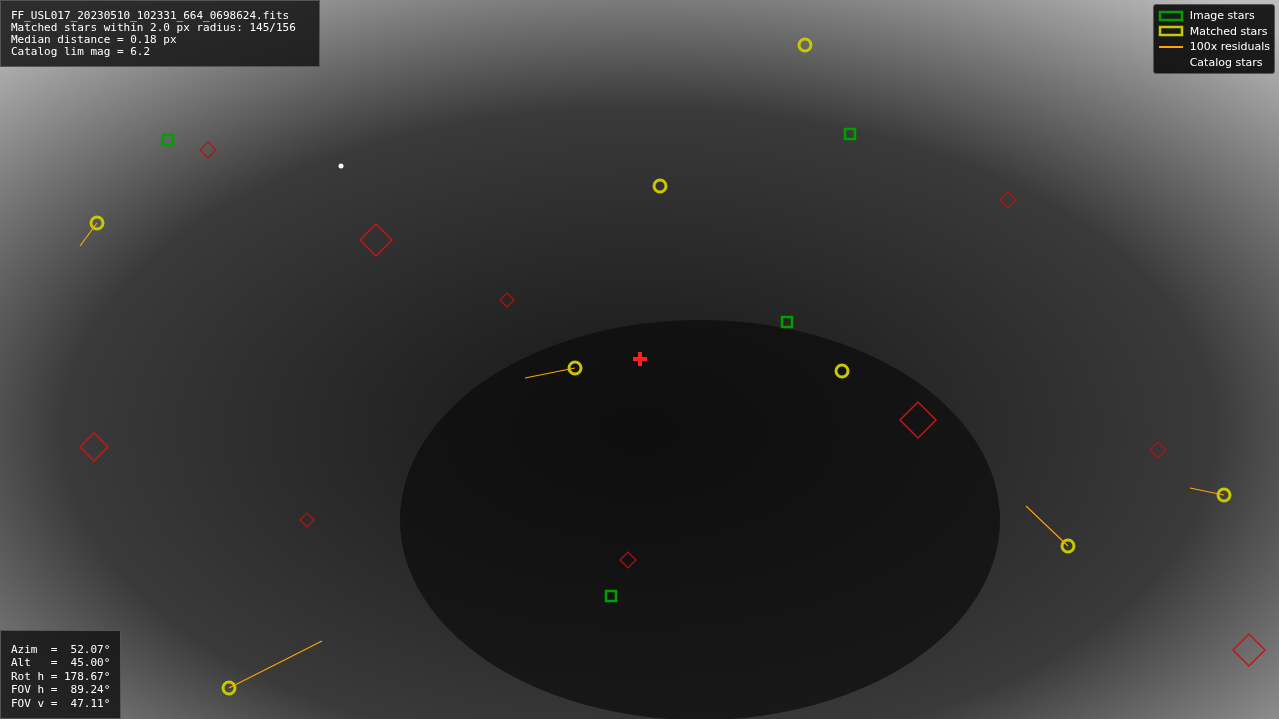 This screenshot has width=1279, height=719. Describe the element at coordinates (61, 690) in the screenshot. I see `pointing-text: FOV h = 89.24°` at that location.